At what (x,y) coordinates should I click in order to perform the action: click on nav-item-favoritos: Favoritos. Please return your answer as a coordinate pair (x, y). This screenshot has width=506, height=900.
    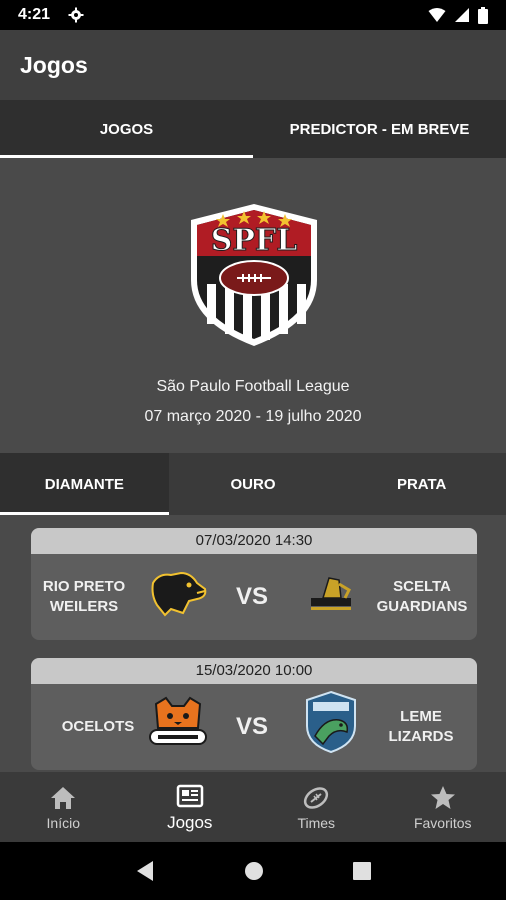
    Looking at the image, I should click on (443, 807).